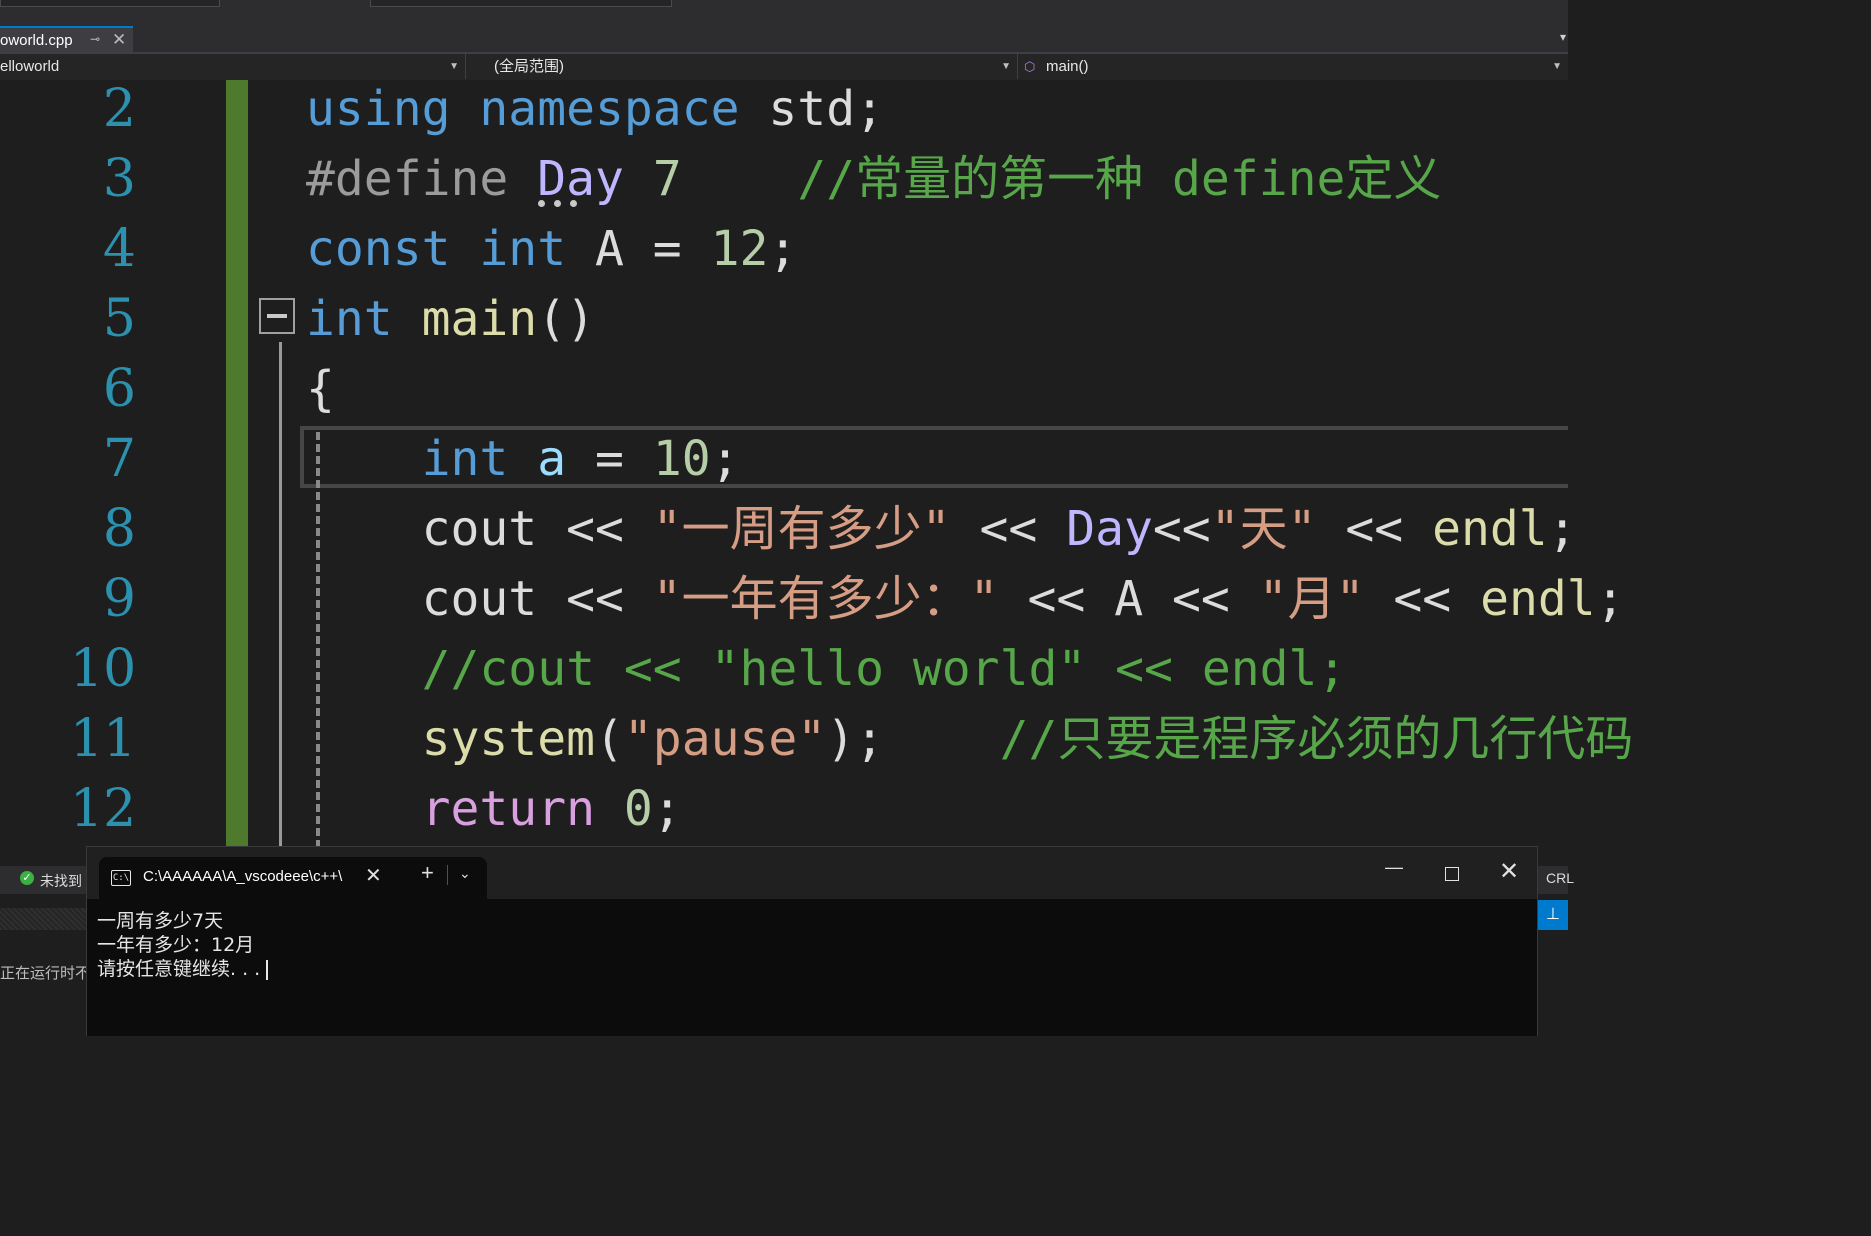 The image size is (1871, 1236). What do you see at coordinates (595, 109) in the screenshot?
I see `code-line-2: using namespace std;` at bounding box center [595, 109].